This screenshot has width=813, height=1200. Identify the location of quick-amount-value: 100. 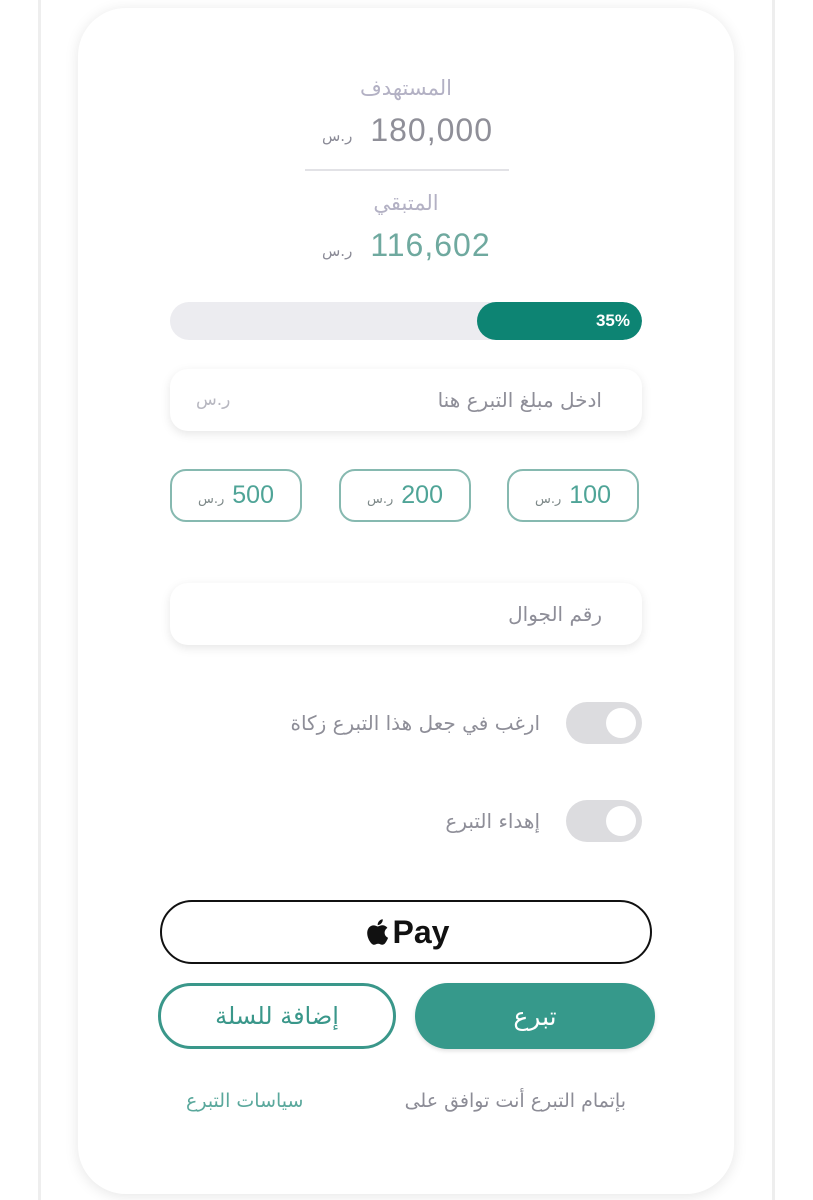
(590, 495).